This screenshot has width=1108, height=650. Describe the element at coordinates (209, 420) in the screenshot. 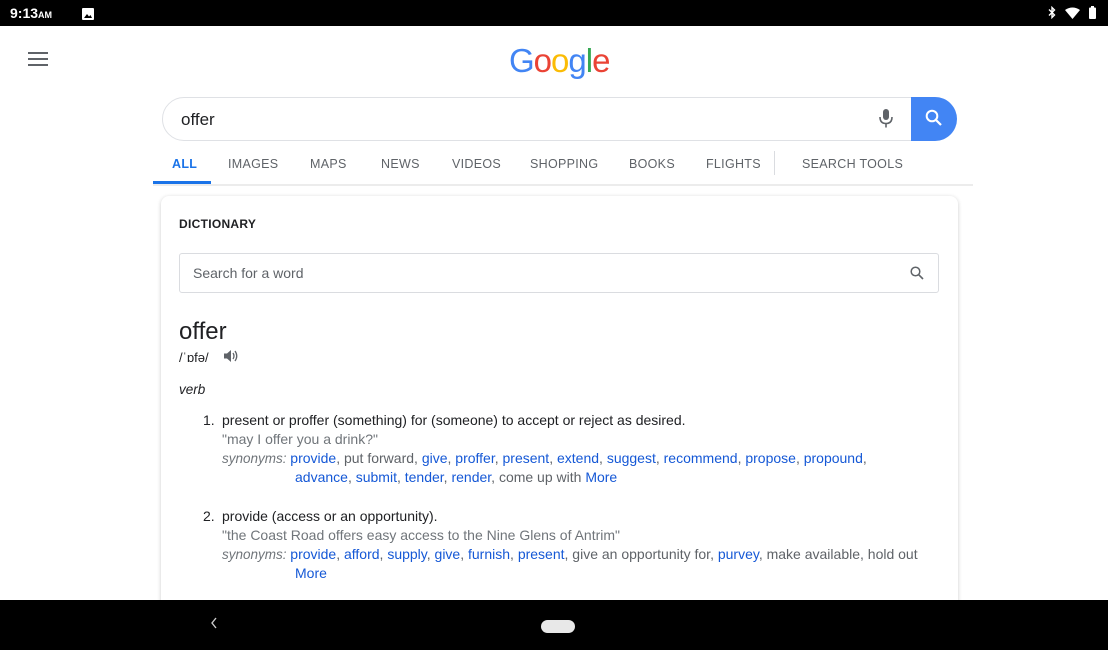

I see `definition-number: 1.` at that location.